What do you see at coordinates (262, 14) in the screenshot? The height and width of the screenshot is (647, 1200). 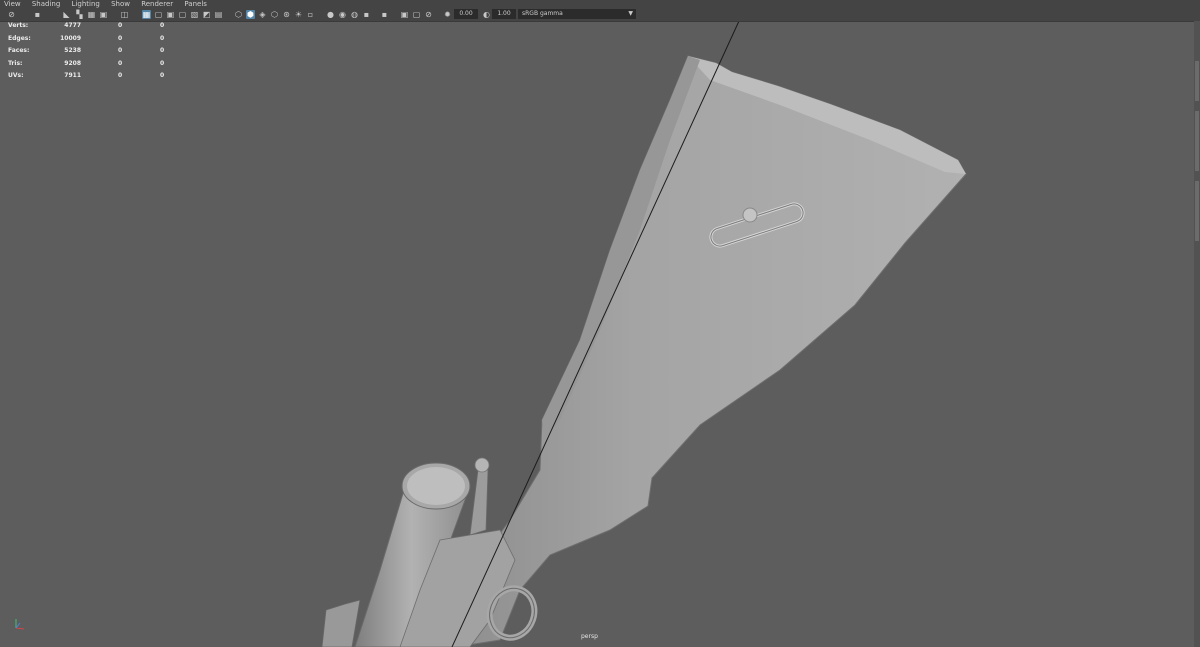 I see `shadows-icon: ◈` at bounding box center [262, 14].